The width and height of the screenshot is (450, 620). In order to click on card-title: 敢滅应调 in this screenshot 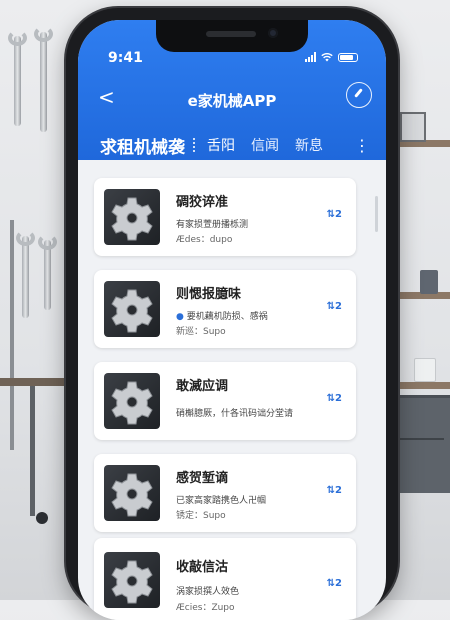, I will do `click(202, 386)`.